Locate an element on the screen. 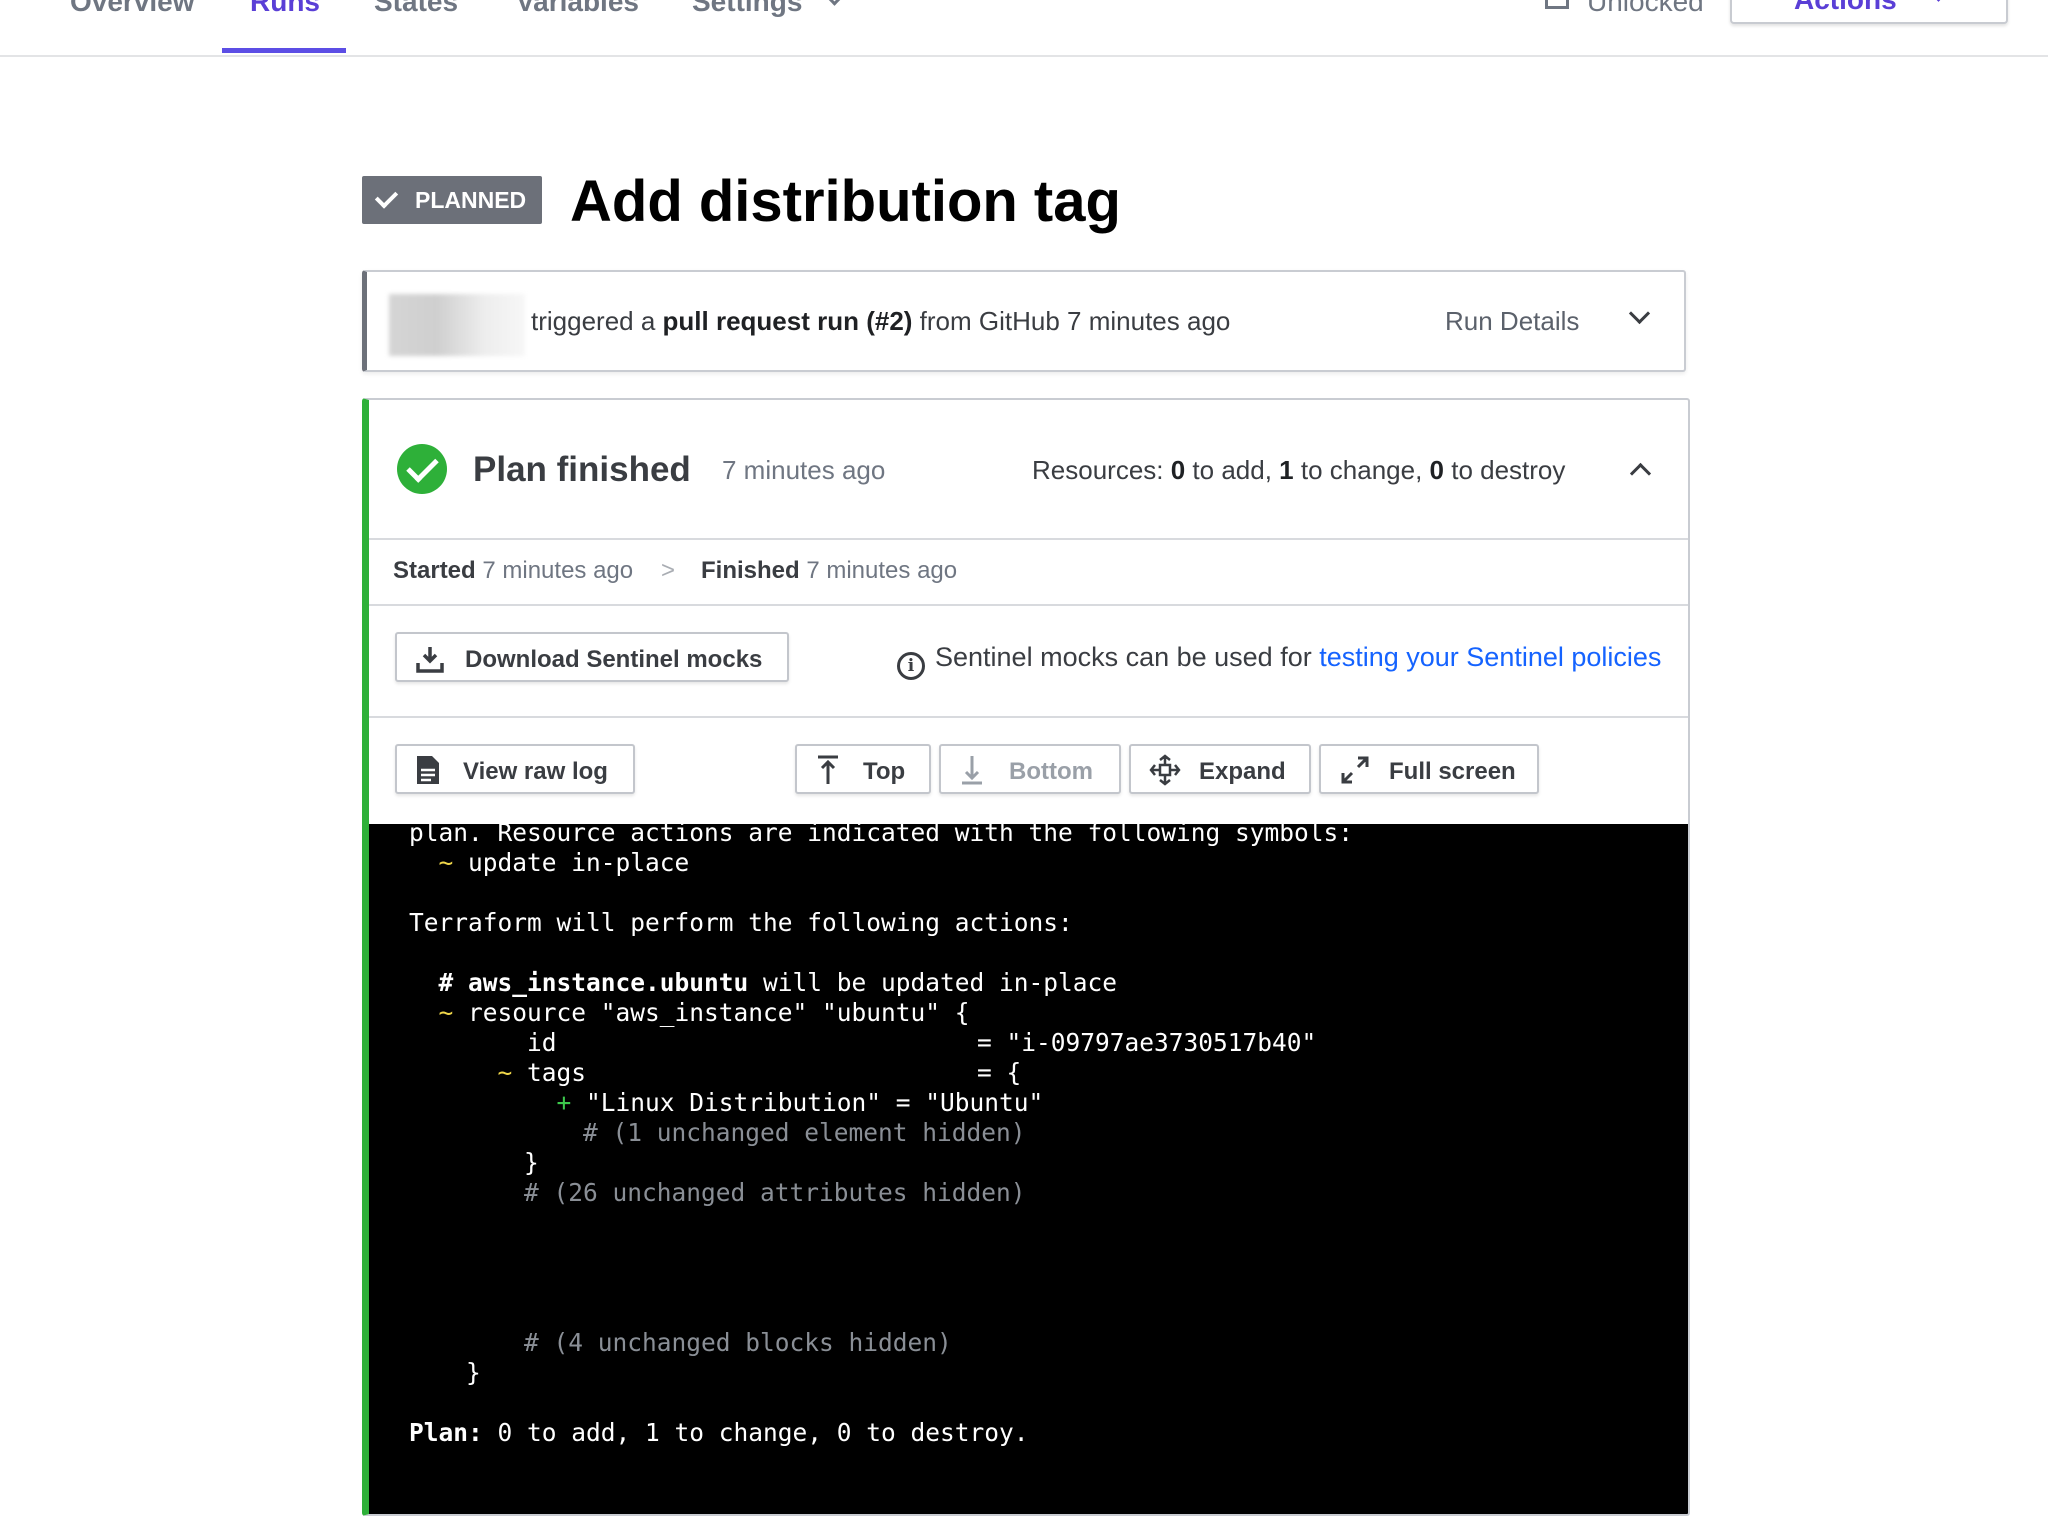 The image size is (2048, 1536). full-screen-icon is located at coordinates (1355, 770).